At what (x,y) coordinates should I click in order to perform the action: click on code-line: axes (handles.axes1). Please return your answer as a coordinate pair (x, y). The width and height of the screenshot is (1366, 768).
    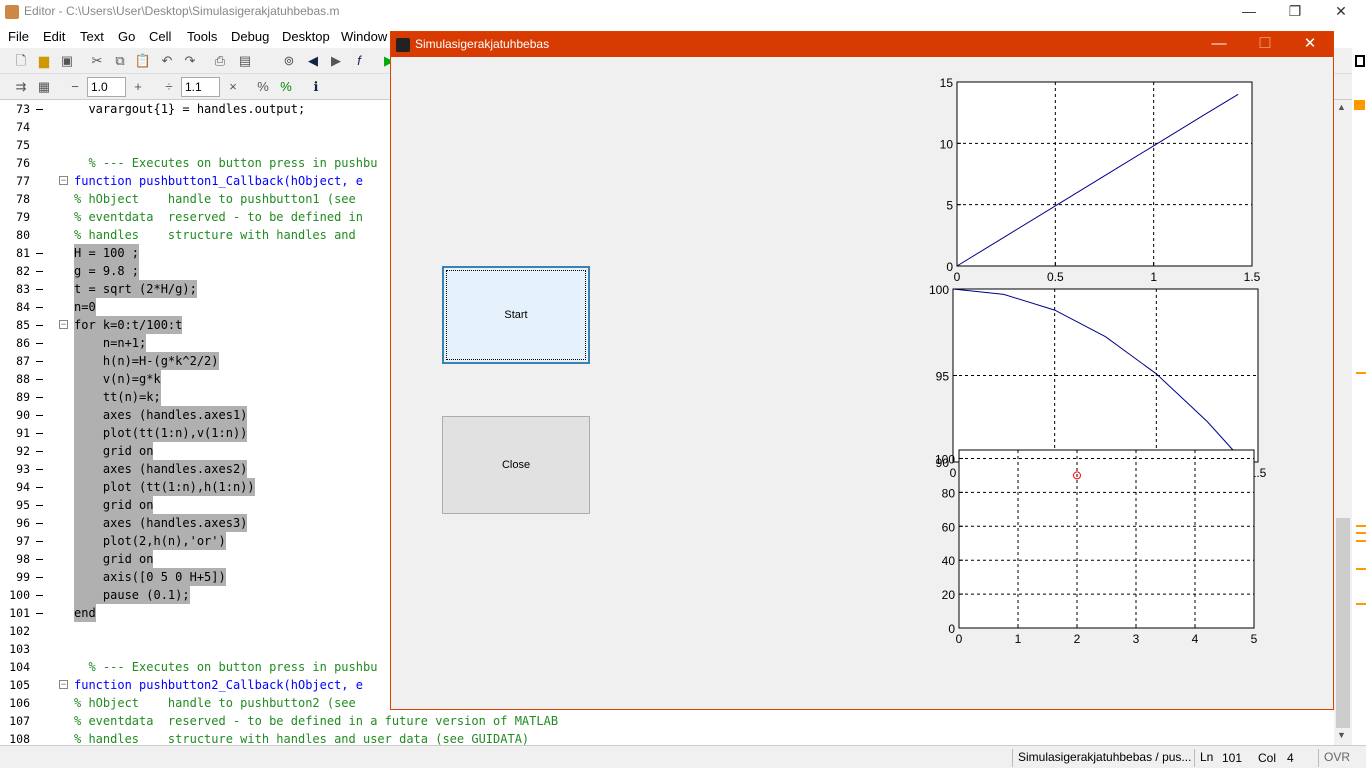
    Looking at the image, I should click on (161, 415).